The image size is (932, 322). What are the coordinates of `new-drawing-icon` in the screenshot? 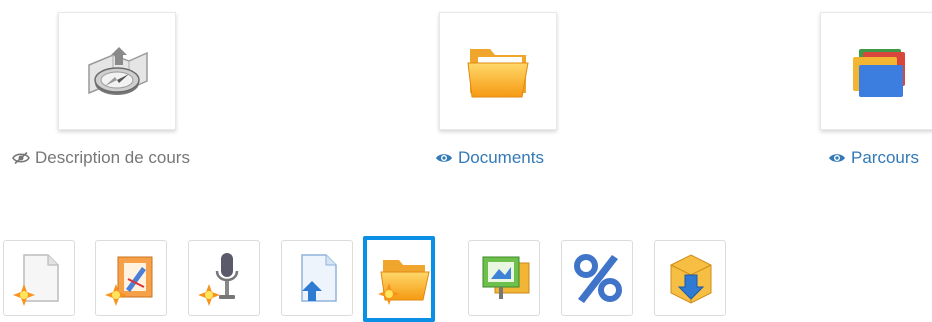 It's located at (129, 281).